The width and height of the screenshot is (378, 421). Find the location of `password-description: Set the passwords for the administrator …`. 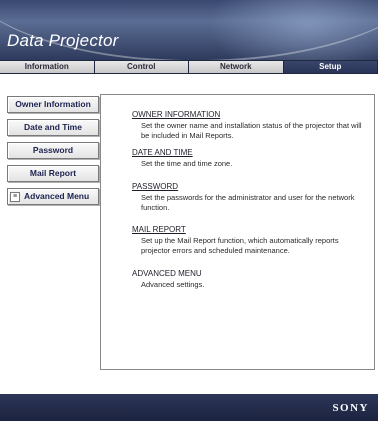

password-description: Set the passwords for the administrator … is located at coordinates (248, 202).